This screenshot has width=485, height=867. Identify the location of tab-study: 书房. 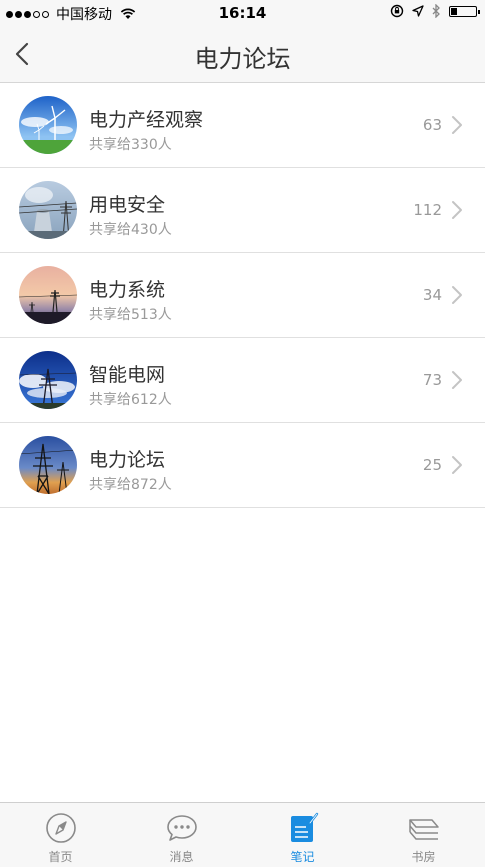
(423, 835).